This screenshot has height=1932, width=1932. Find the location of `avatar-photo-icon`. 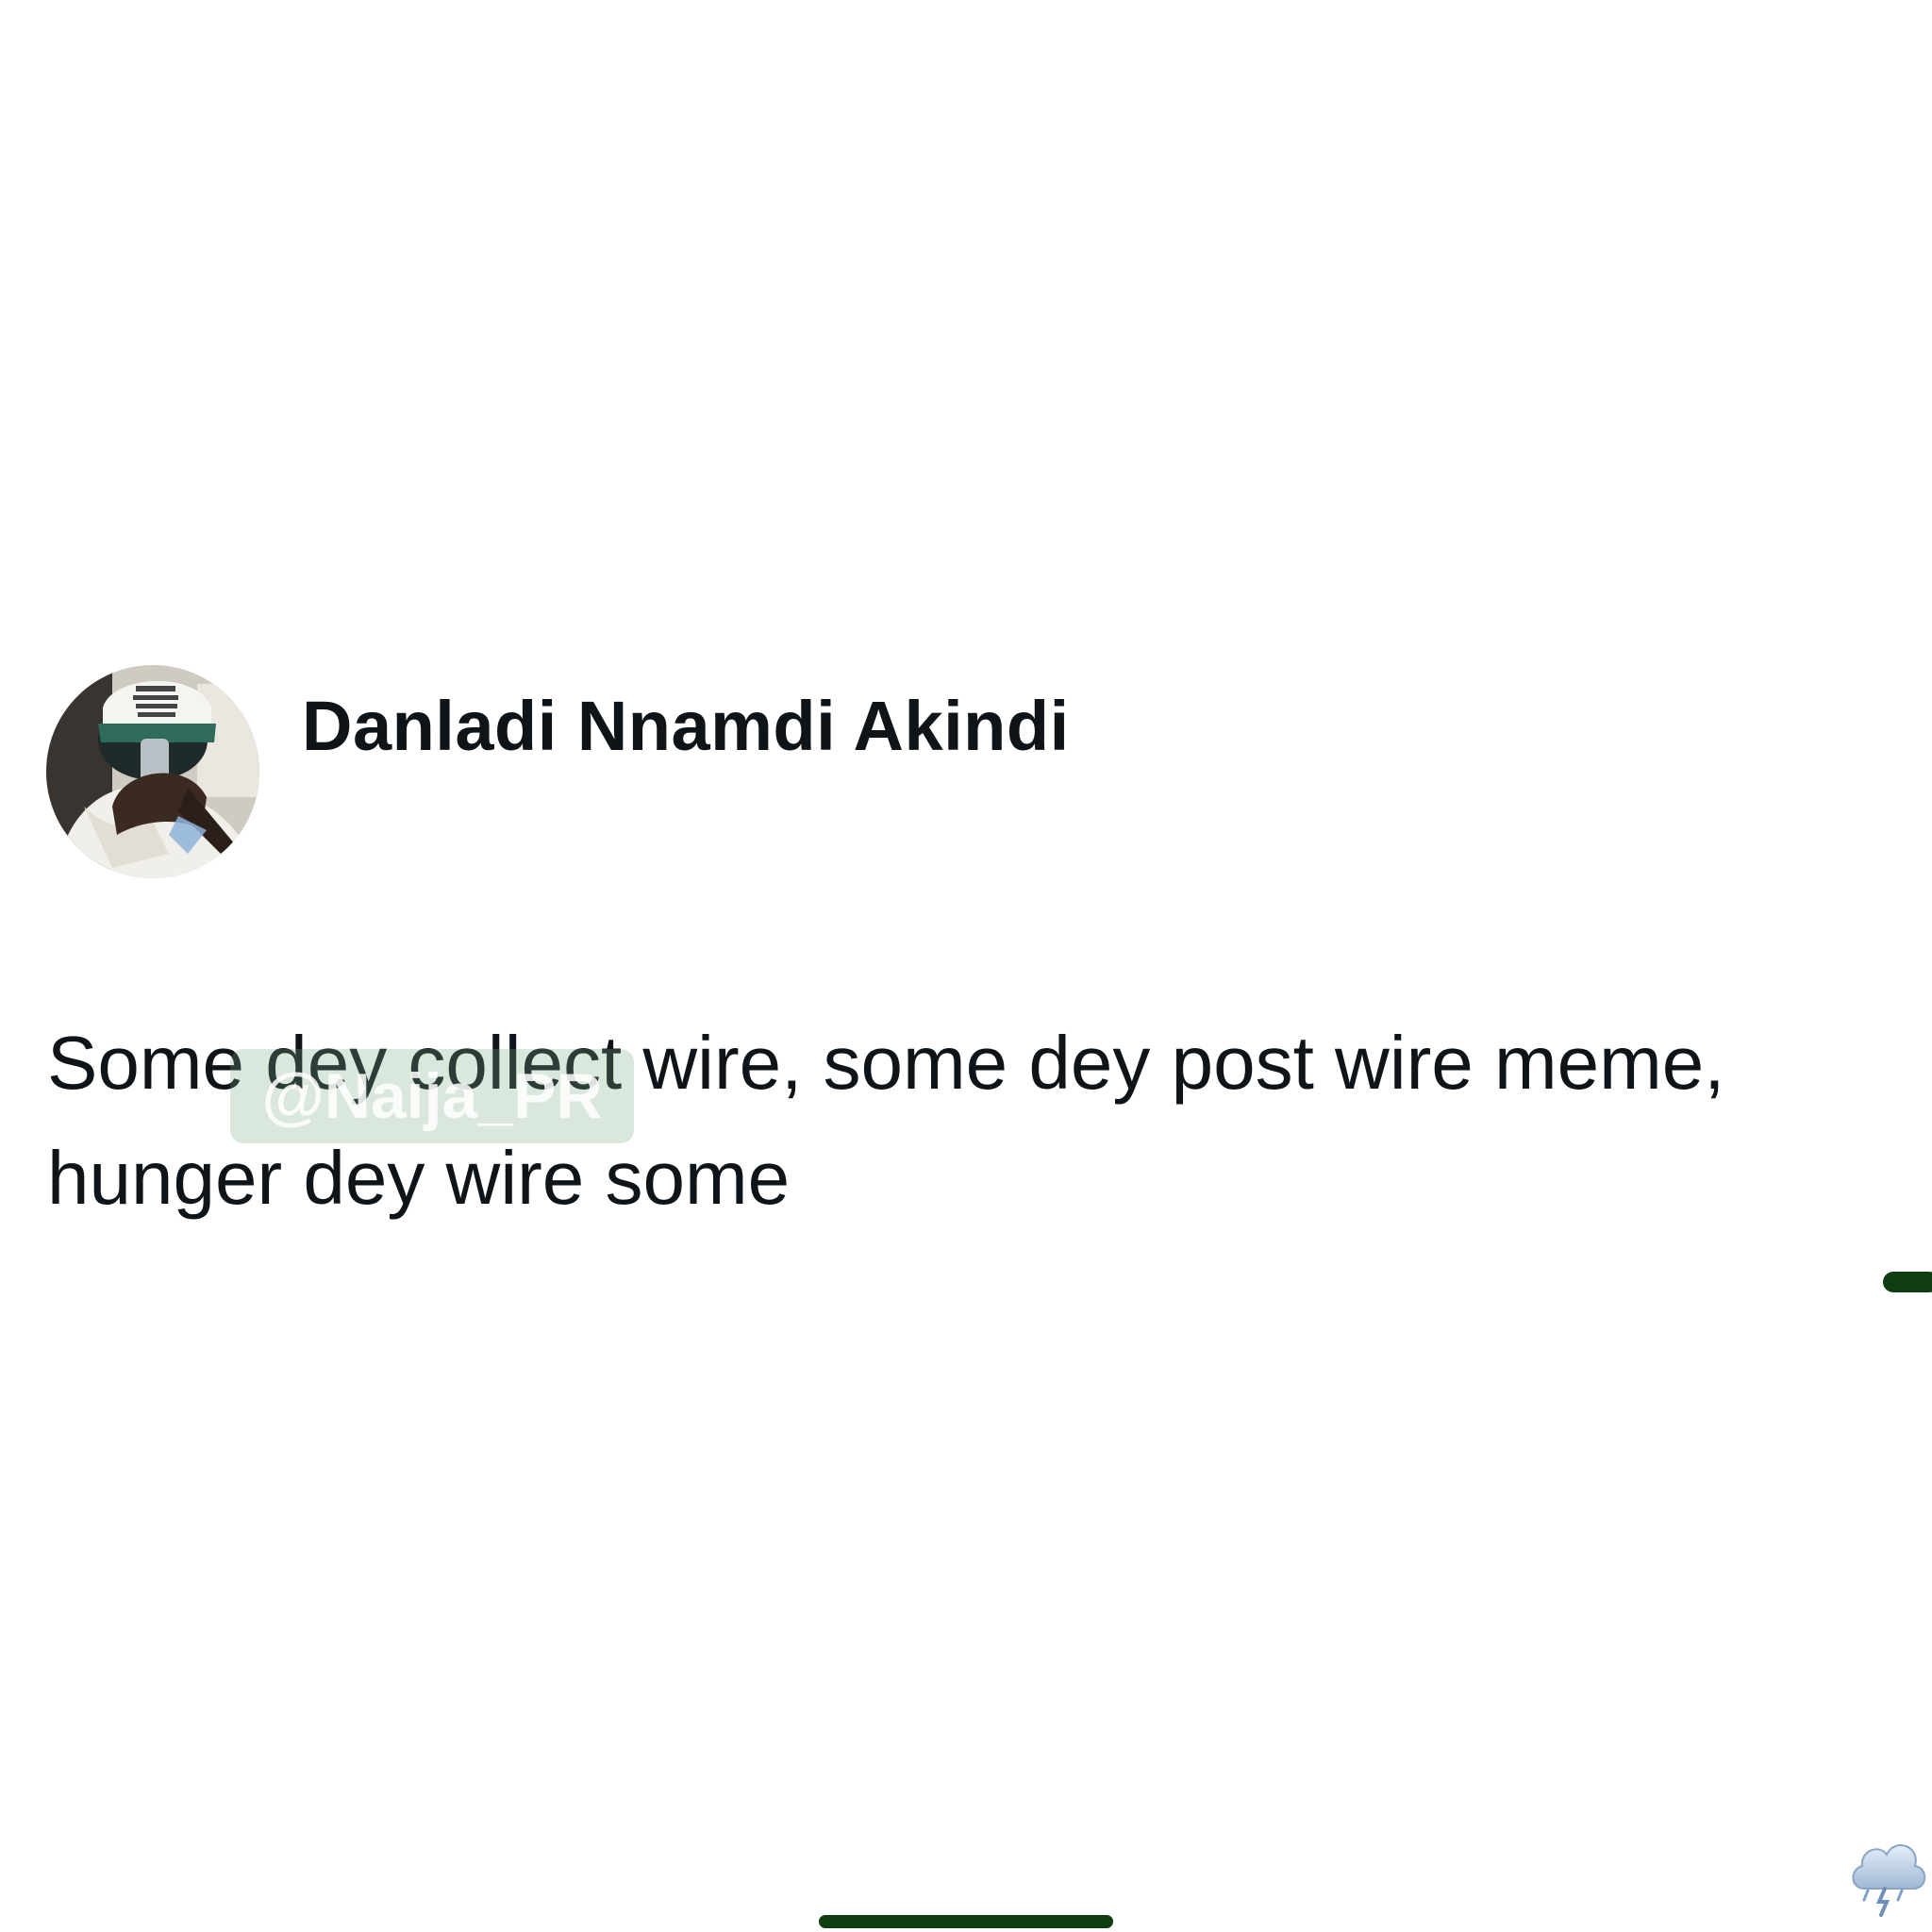

avatar-photo-icon is located at coordinates (152, 772).